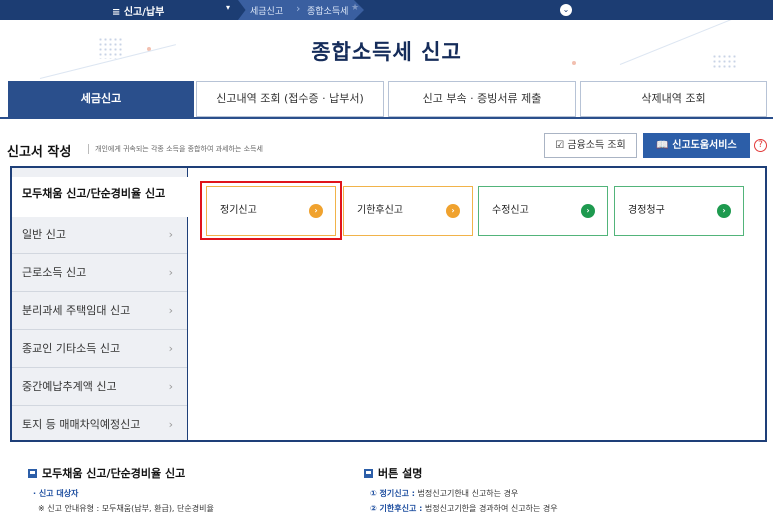 This screenshot has width=773, height=515. Describe the element at coordinates (396, 508) in the screenshot. I see `description-key: ② 기한후신고 :` at that location.